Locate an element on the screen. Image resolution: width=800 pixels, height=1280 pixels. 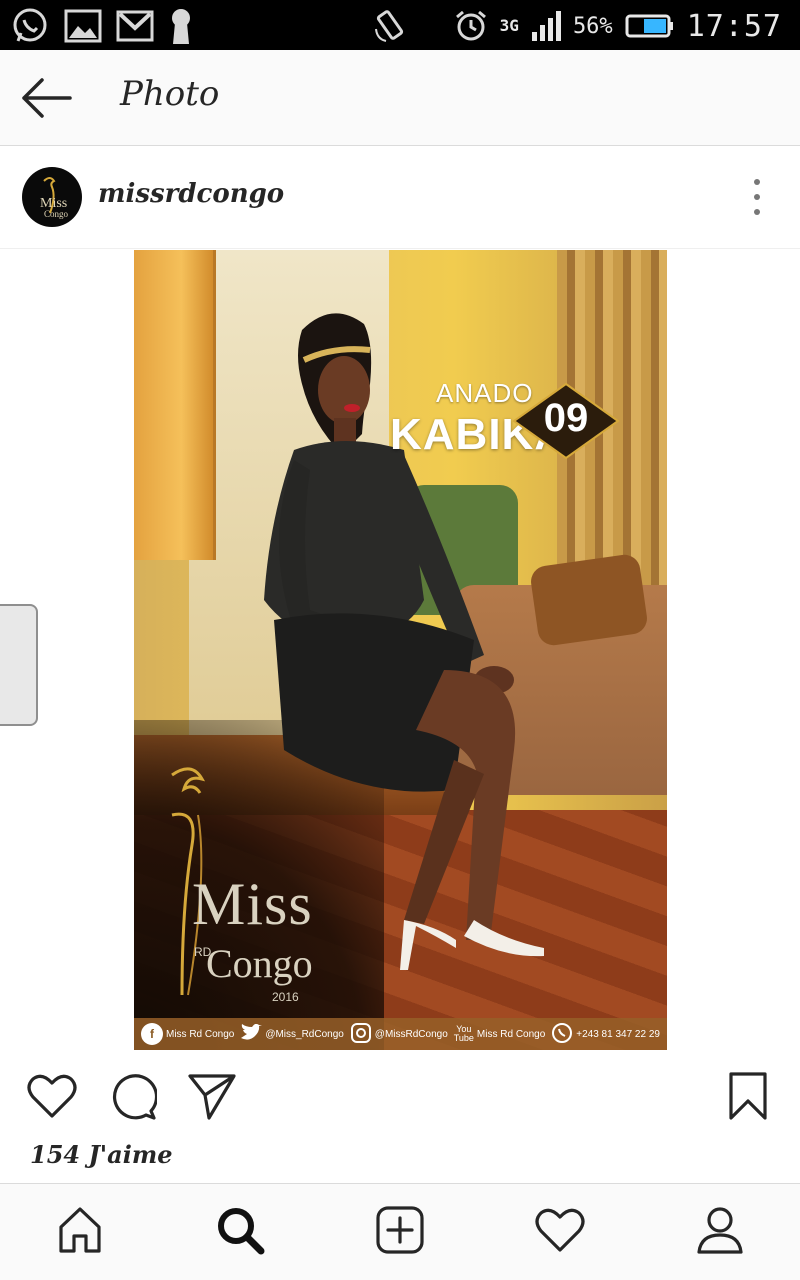
footer-instagram-label: @MissRdCongo is located at coordinates (411, 1034).